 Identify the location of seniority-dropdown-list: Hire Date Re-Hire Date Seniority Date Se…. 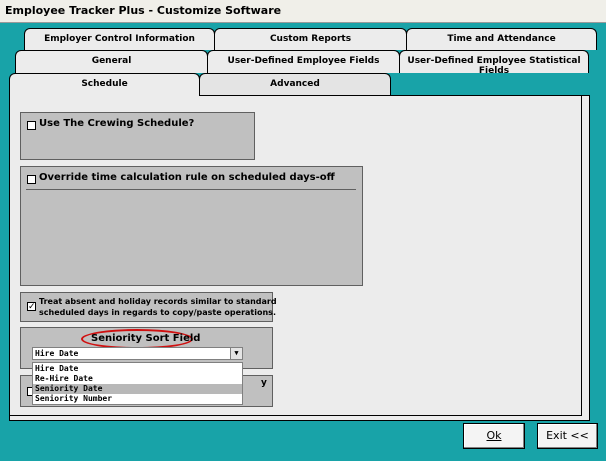
(137, 383).